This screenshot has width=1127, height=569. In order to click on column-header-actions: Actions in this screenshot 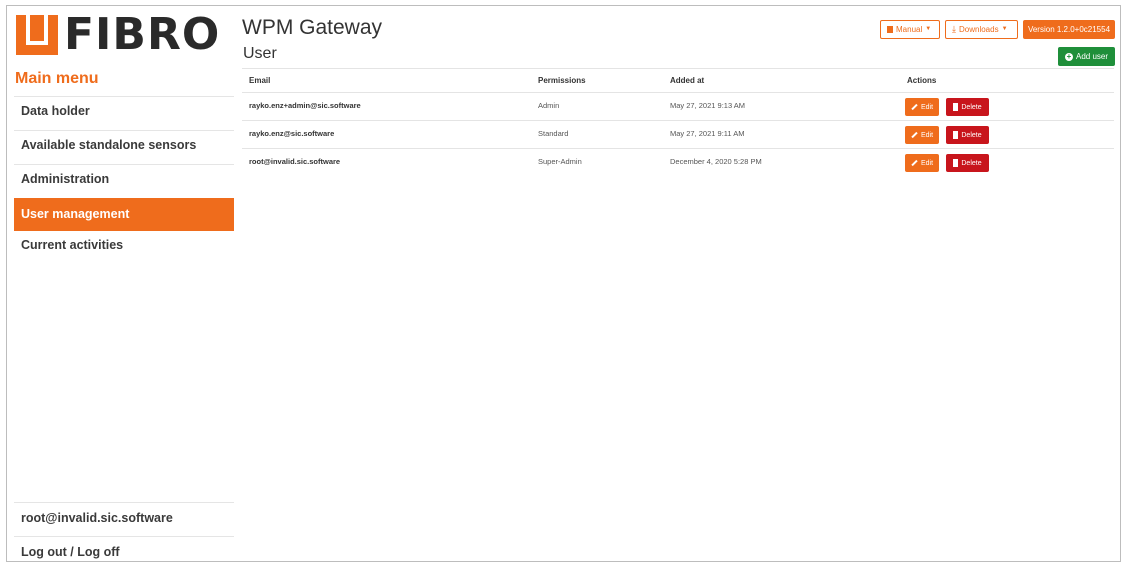, I will do `click(922, 80)`.